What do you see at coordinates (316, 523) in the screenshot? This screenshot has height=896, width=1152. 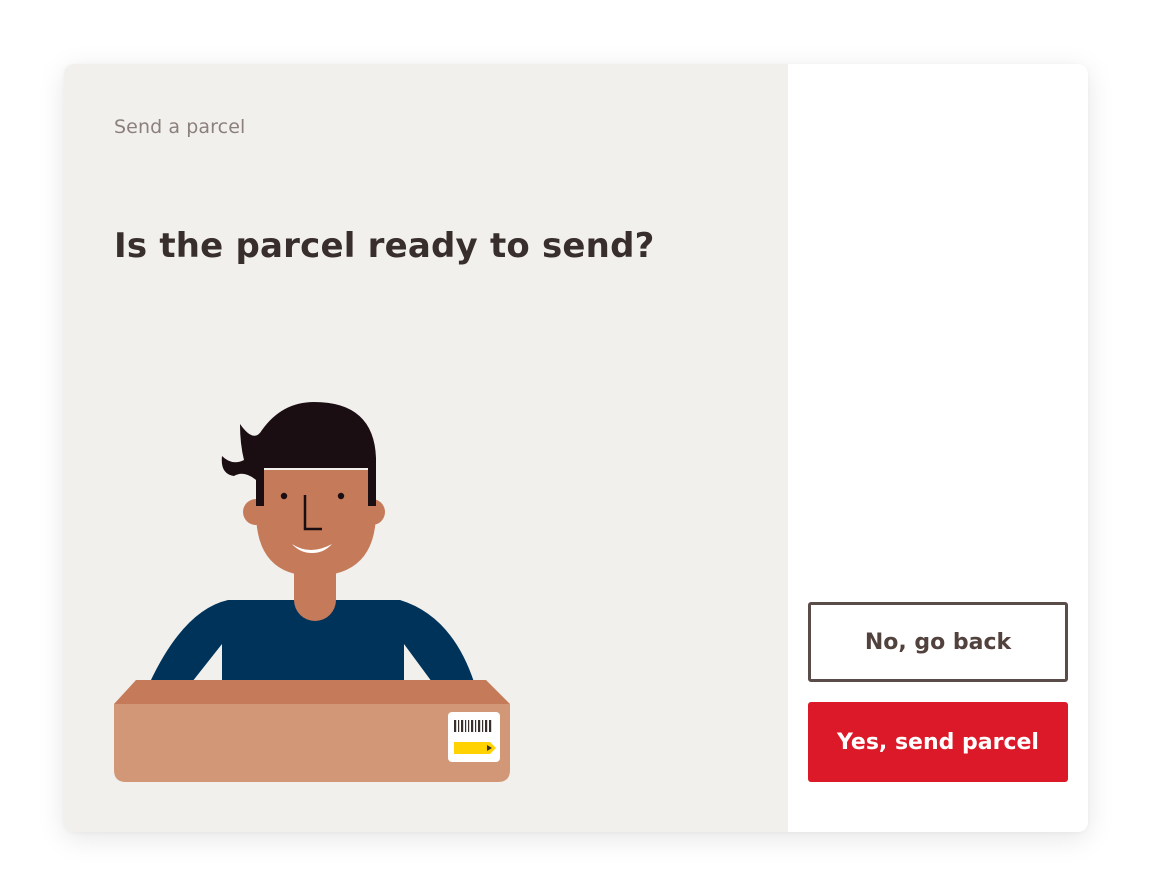 I see `head-shape` at bounding box center [316, 523].